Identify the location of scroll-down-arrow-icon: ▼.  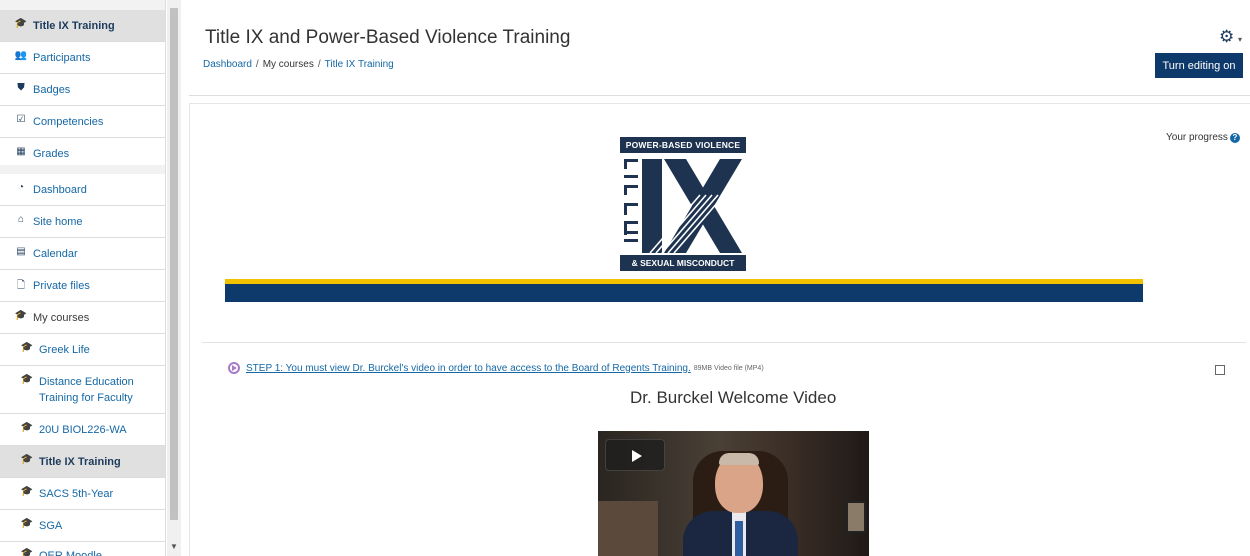
(174, 546).